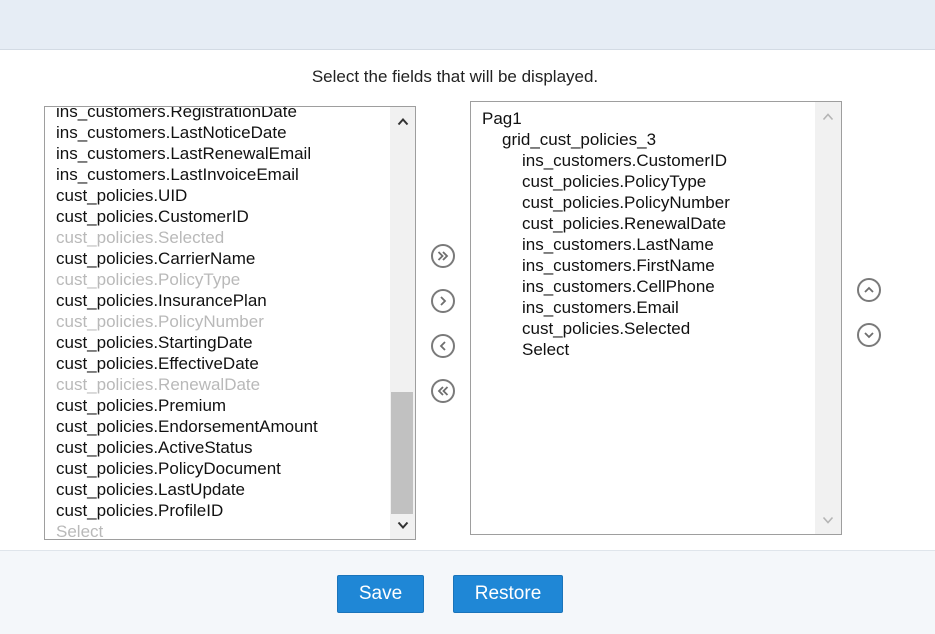 The height and width of the screenshot is (634, 935). Describe the element at coordinates (402, 122) in the screenshot. I see `scroll-up-arrow-icon` at that location.